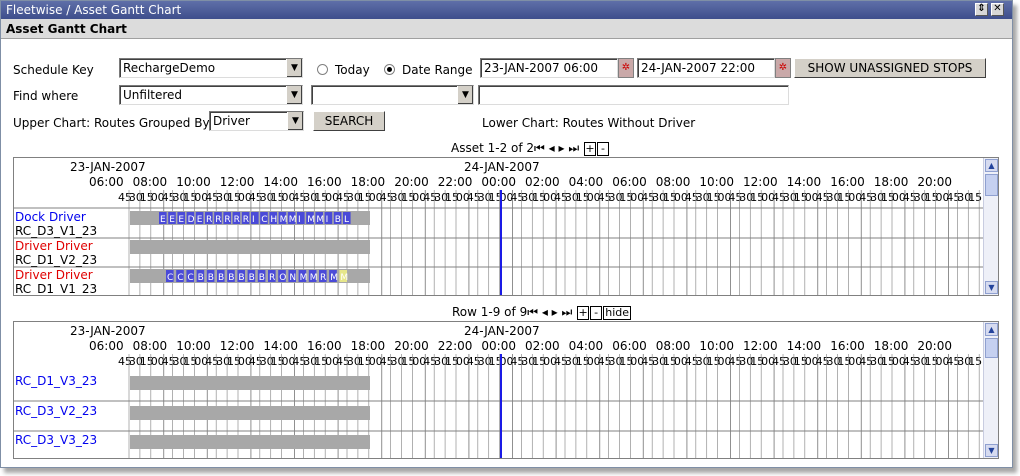  Describe the element at coordinates (890, 68) in the screenshot. I see `show-unassigned-stops-button: SHOW UNASSIGNED STOPS` at that location.